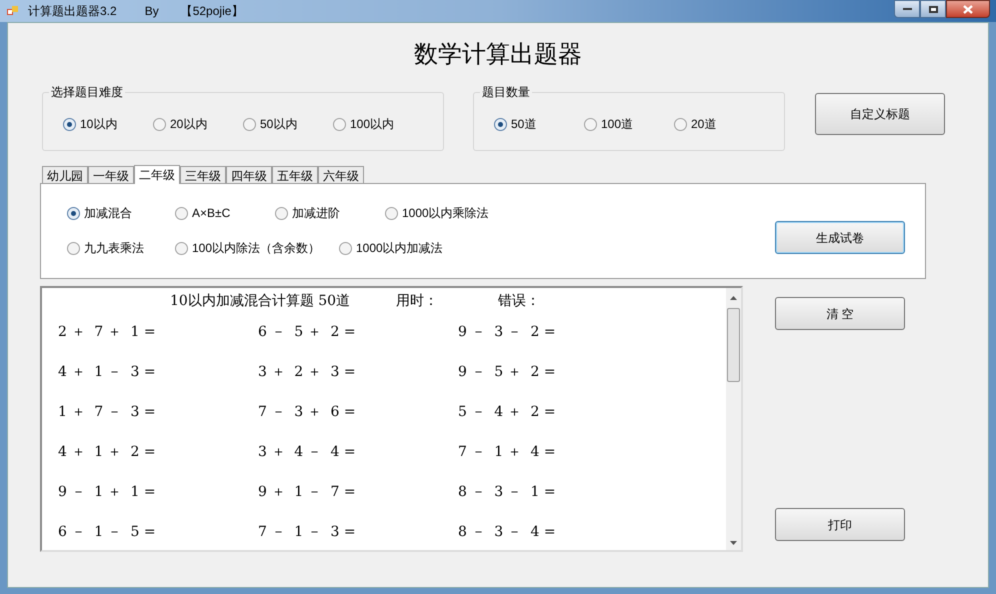  Describe the element at coordinates (257, 248) in the screenshot. I see `radio-option: 100以内除法（含余数）` at that location.